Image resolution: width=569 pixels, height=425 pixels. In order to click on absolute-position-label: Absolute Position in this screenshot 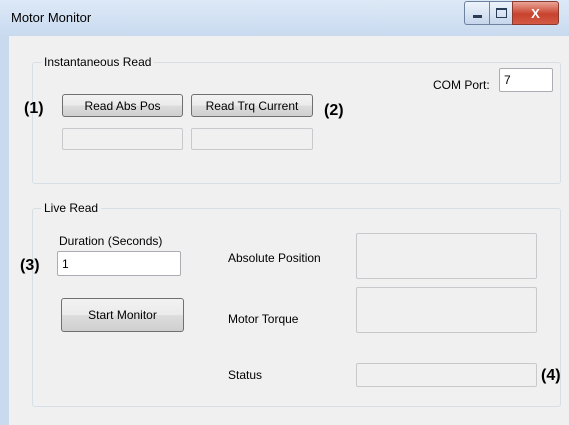, I will do `click(274, 258)`.